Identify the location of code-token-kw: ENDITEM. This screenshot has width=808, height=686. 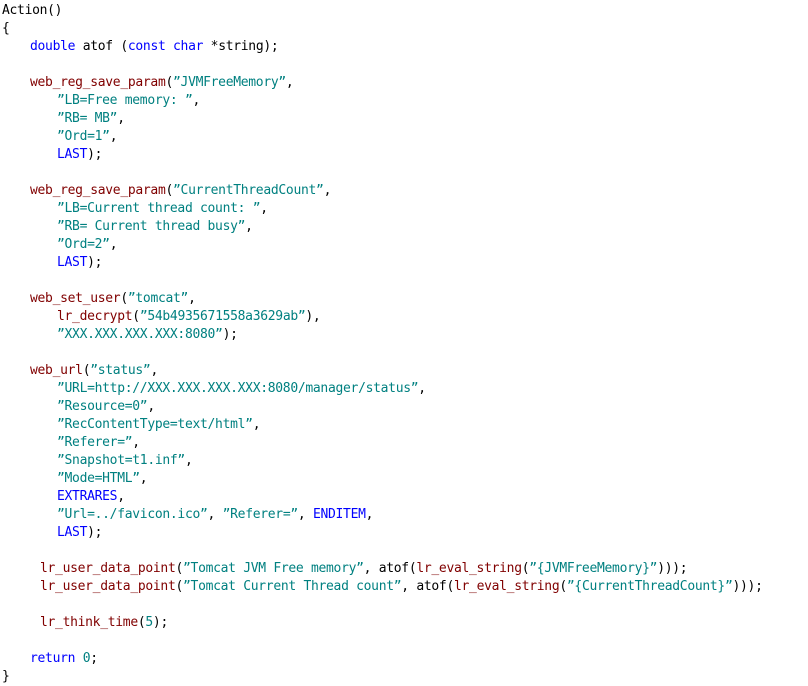
(339, 514).